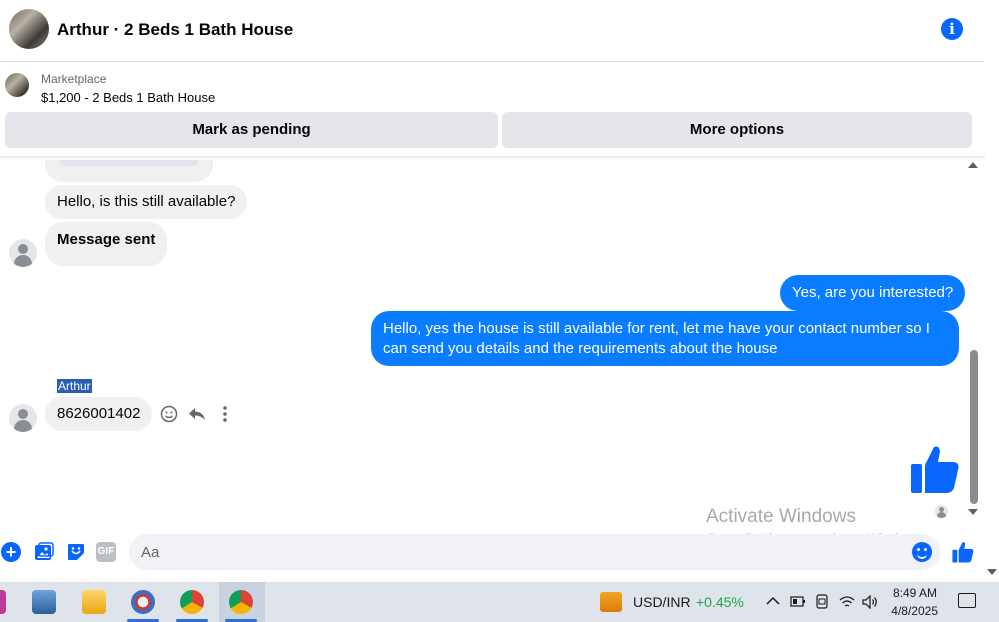  Describe the element at coordinates (737, 130) in the screenshot. I see `more-options-button: More options` at that location.